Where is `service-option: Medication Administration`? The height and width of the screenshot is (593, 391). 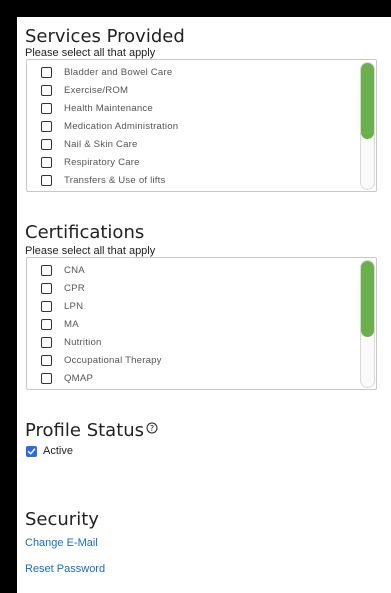
service-option: Medication Administration is located at coordinates (102, 126).